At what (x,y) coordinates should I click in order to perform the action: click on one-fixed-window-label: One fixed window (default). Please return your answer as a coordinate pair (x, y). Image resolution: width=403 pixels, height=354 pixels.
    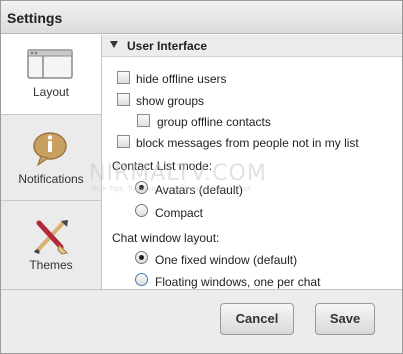
    Looking at the image, I should click on (226, 260).